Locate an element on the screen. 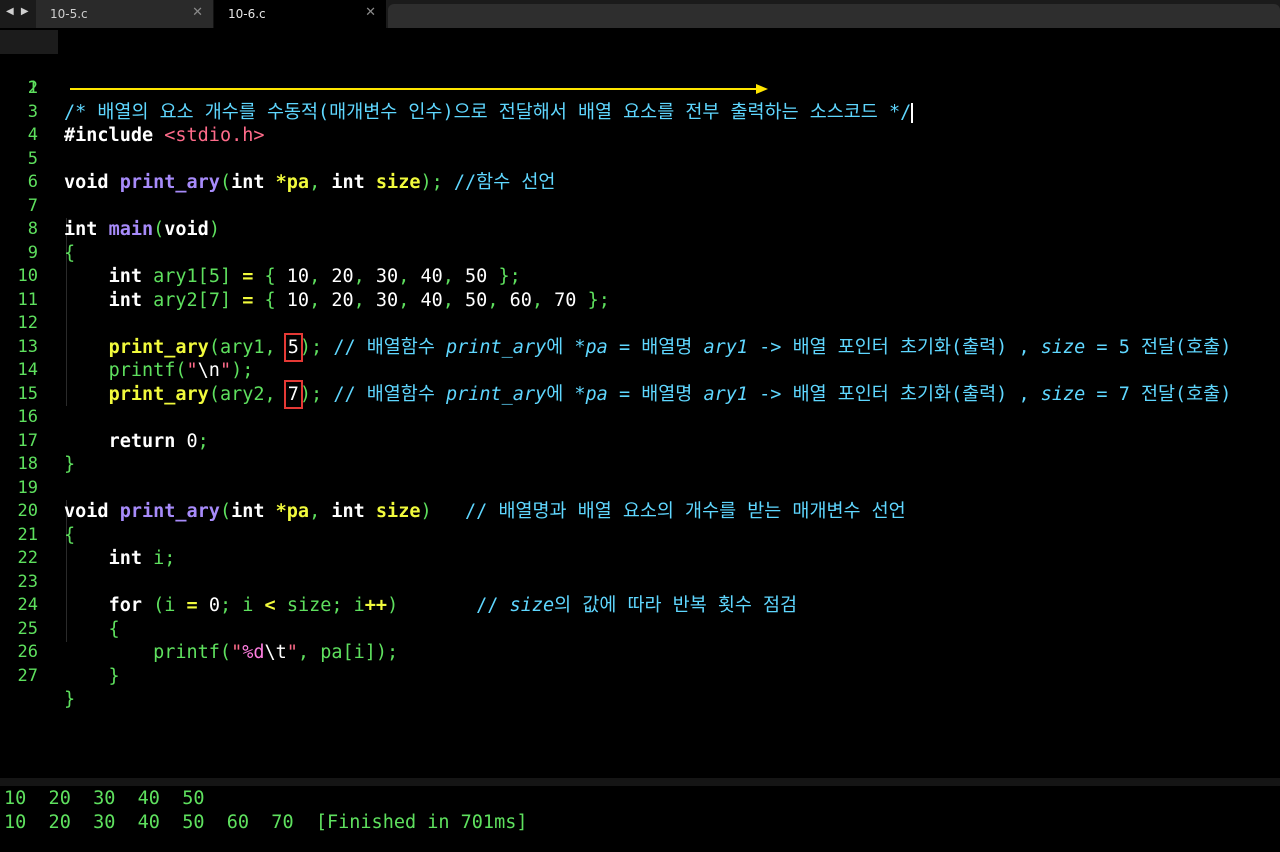 This screenshot has height=852, width=1280. code-line-17: 17 } is located at coordinates (640, 441).